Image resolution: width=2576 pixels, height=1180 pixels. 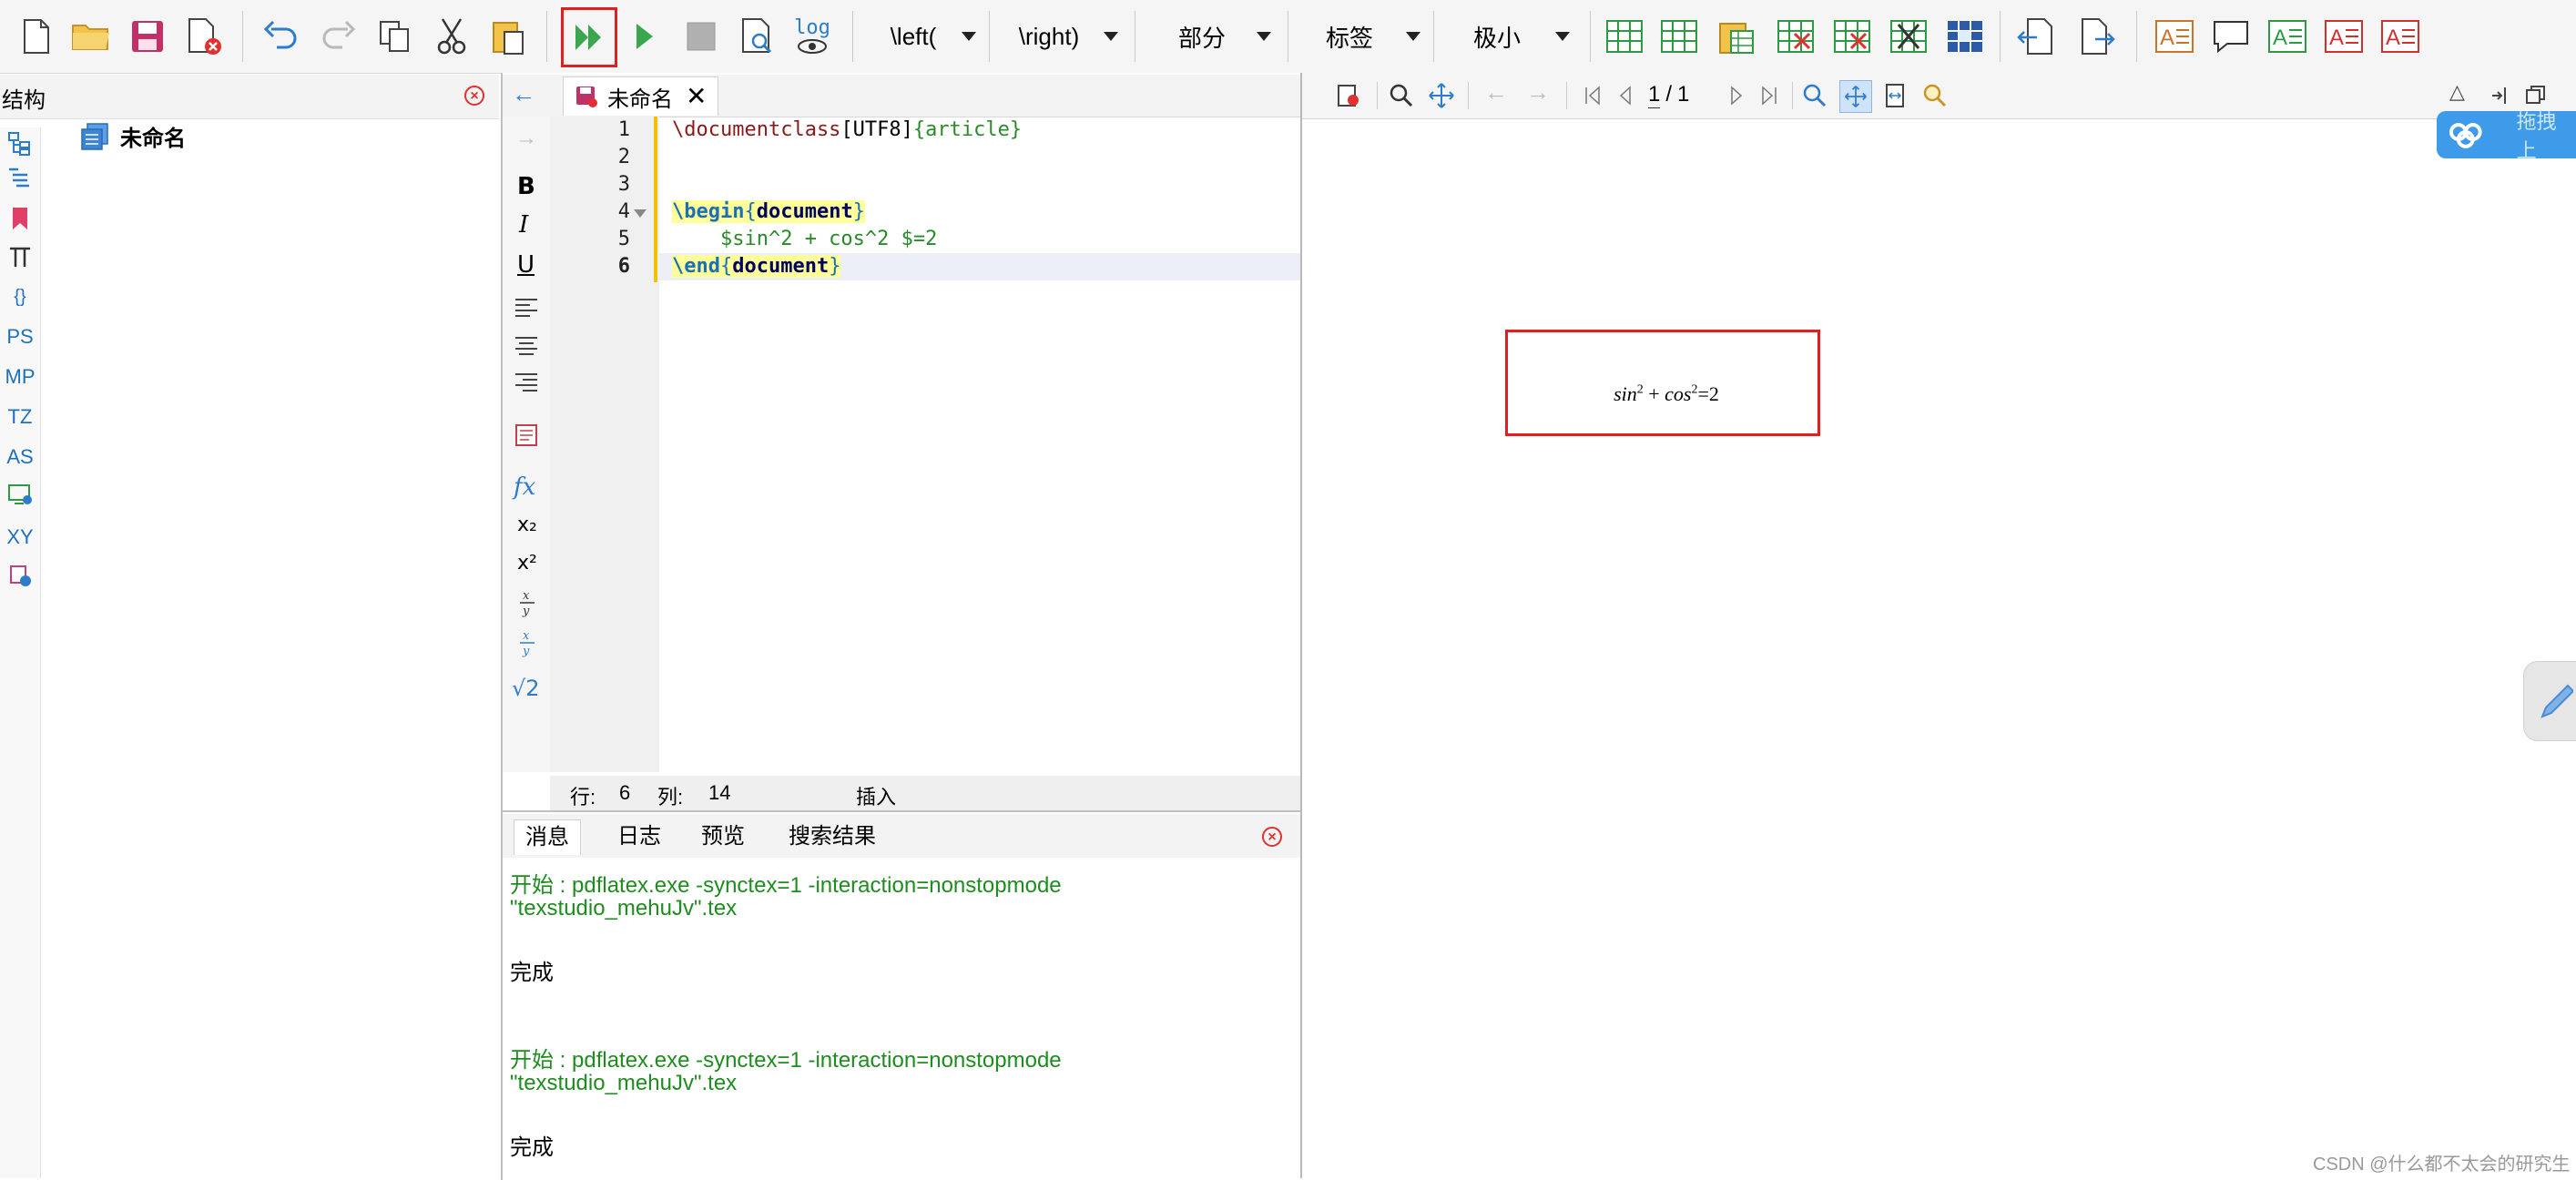 What do you see at coordinates (396, 36) in the screenshot?
I see `copy-icon` at bounding box center [396, 36].